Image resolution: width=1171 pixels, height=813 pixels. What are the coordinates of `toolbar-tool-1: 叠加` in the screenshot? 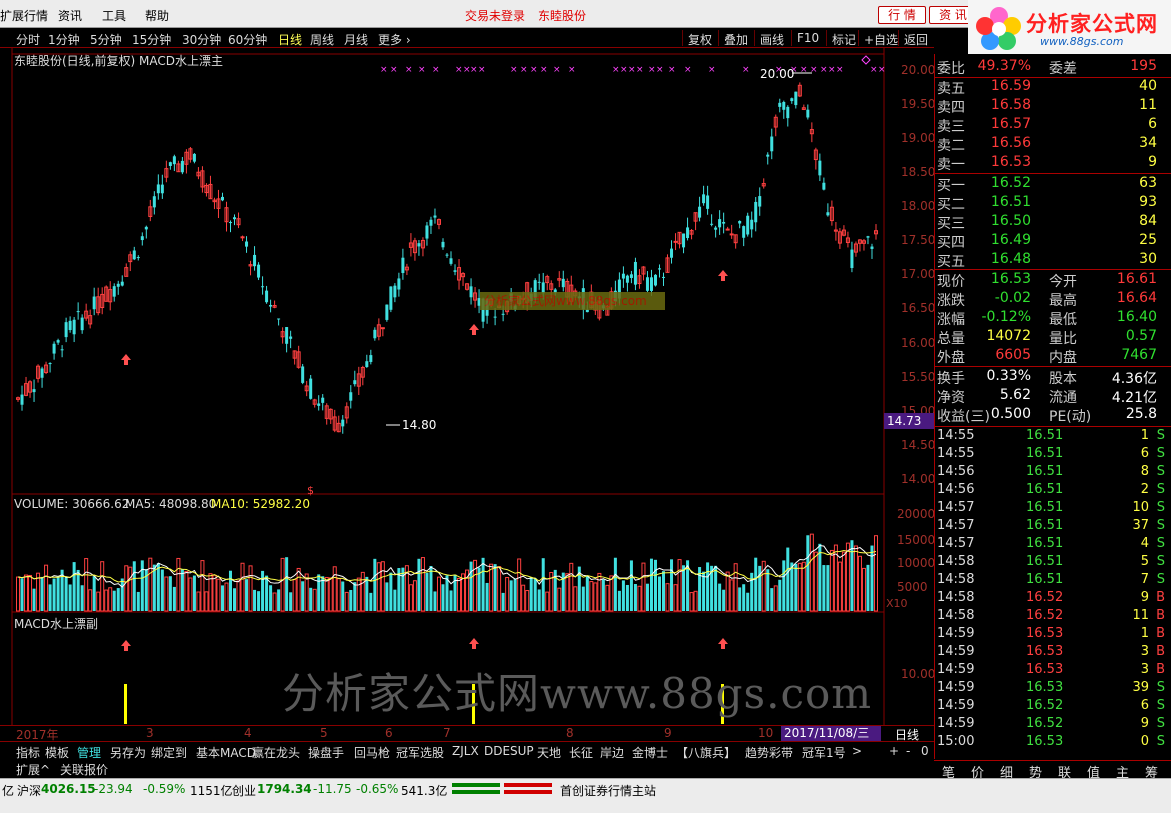 It's located at (736, 39).